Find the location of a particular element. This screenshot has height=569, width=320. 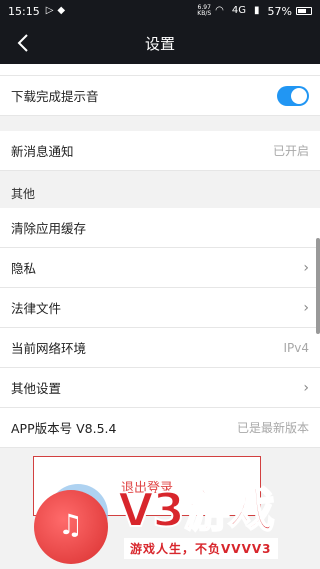

other-settings-label: 其他设置 is located at coordinates (36, 388).